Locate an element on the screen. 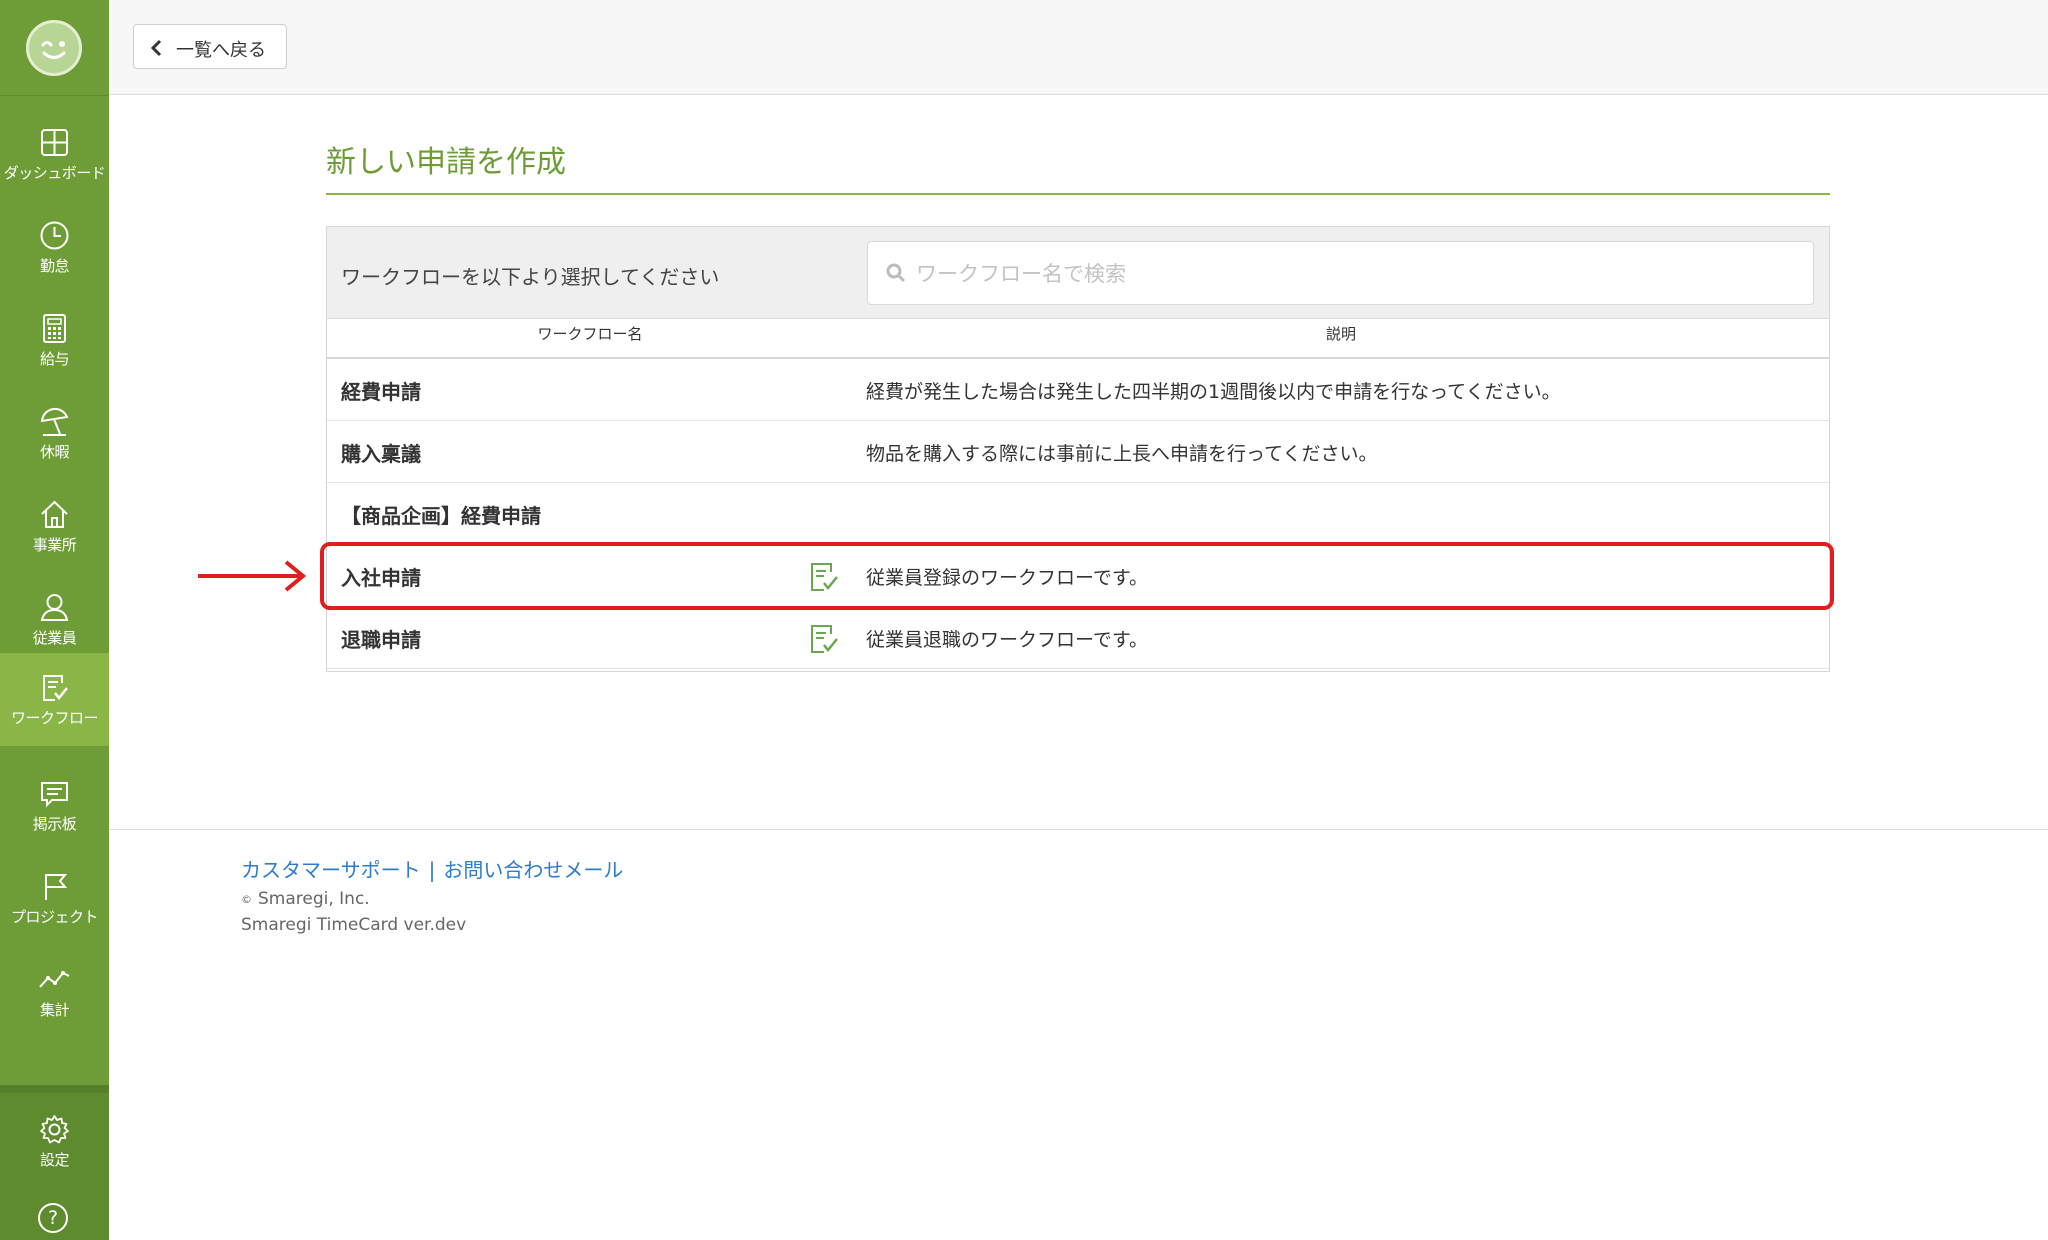  column-header-description: 説明 is located at coordinates (1340, 334).